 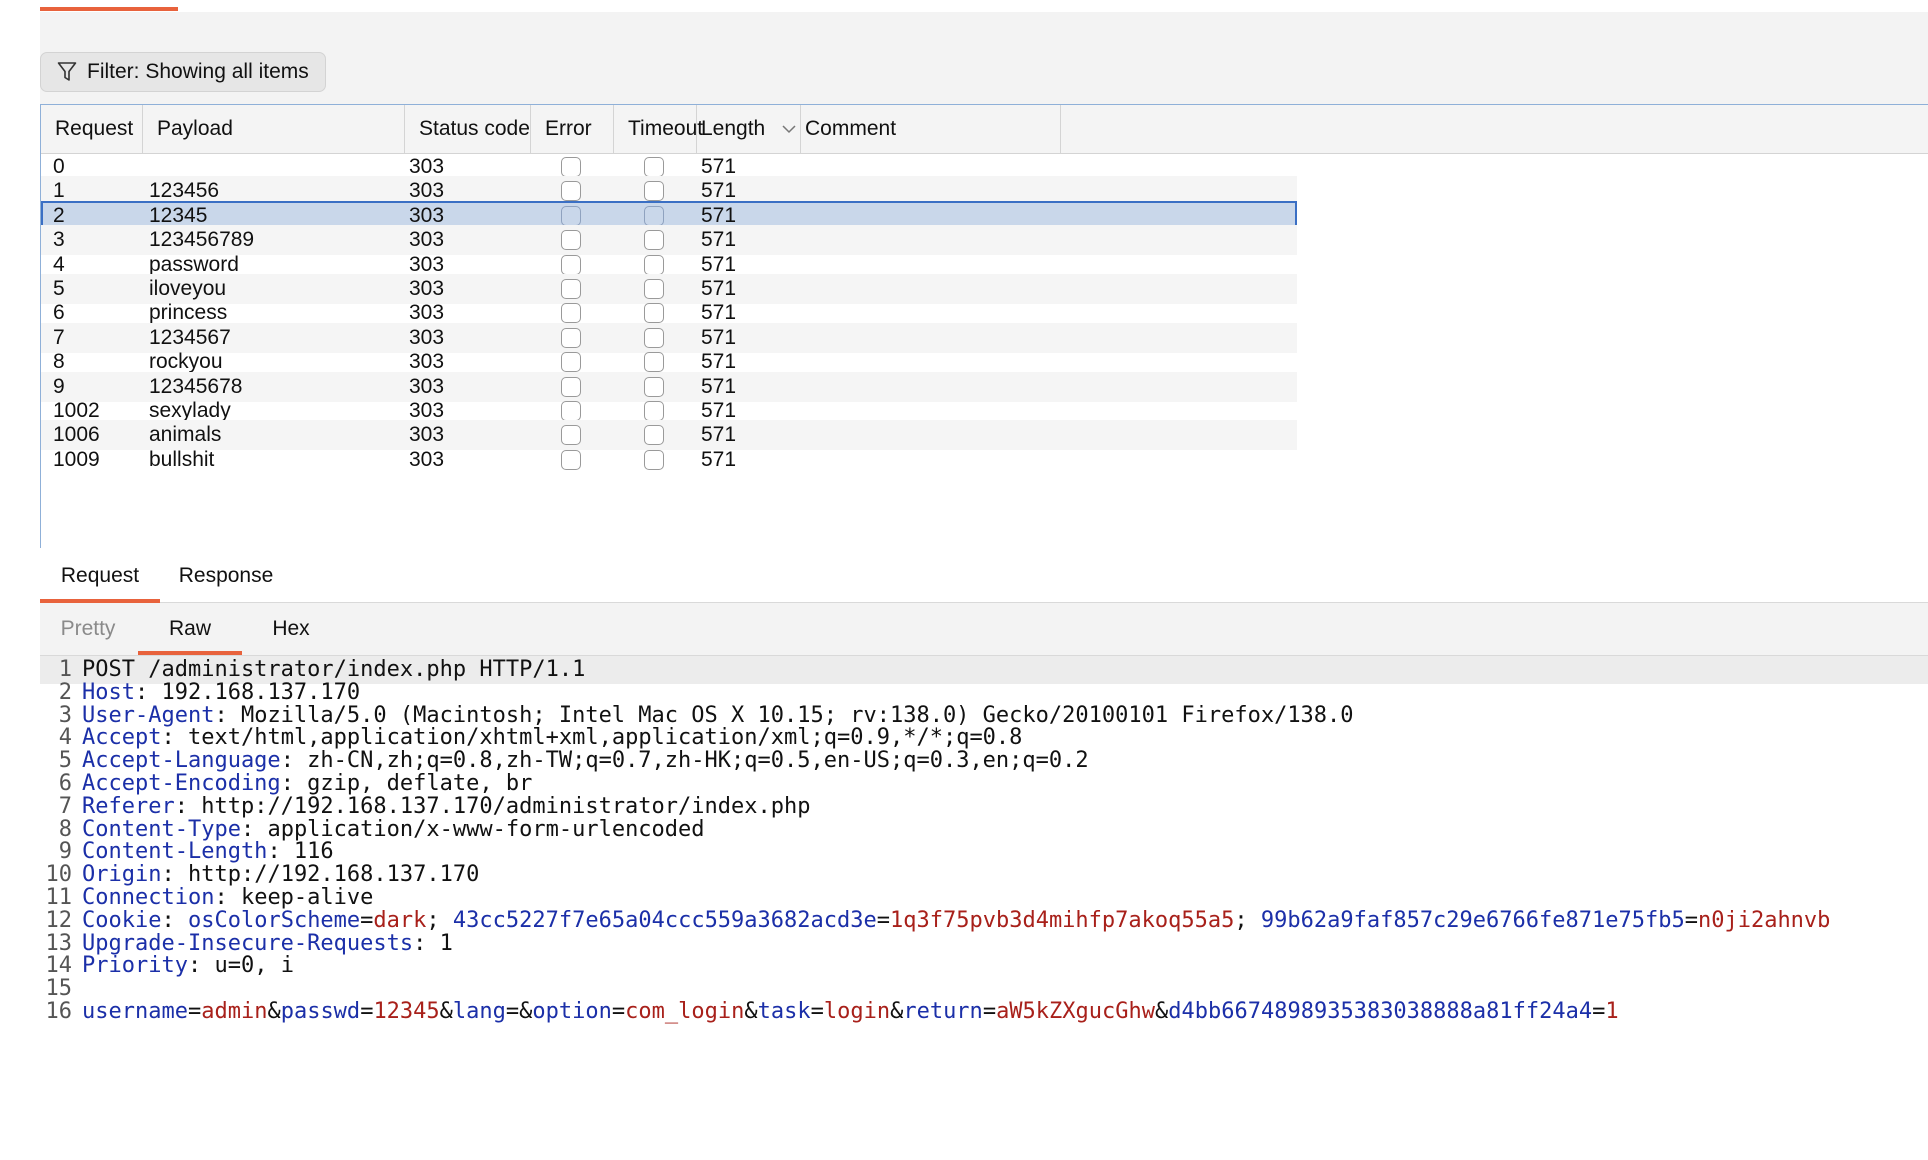 What do you see at coordinates (789, 129) in the screenshot?
I see `sort-descending-icon` at bounding box center [789, 129].